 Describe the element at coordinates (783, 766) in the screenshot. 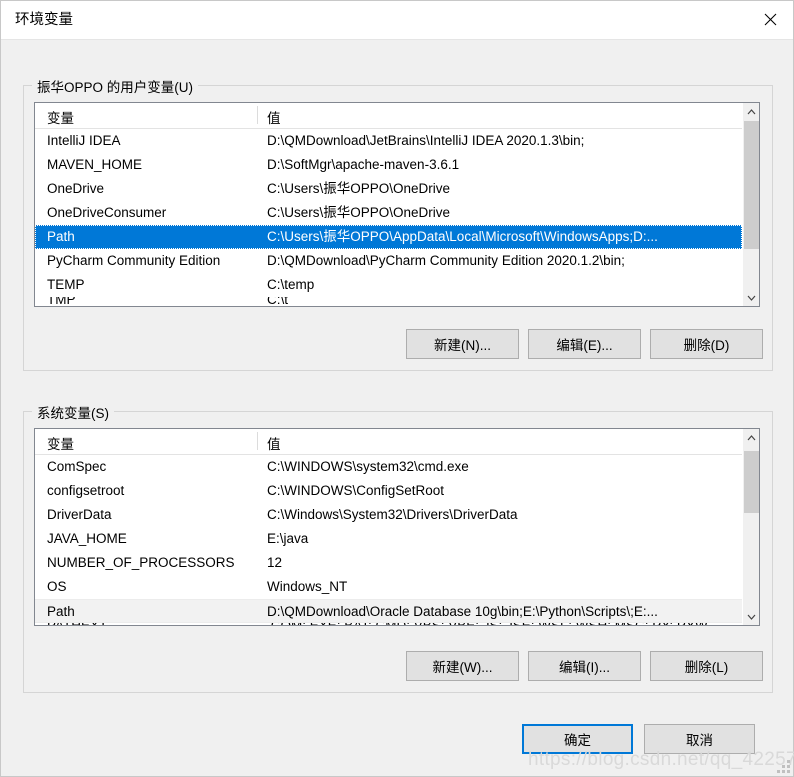

I see `resize-grip` at that location.